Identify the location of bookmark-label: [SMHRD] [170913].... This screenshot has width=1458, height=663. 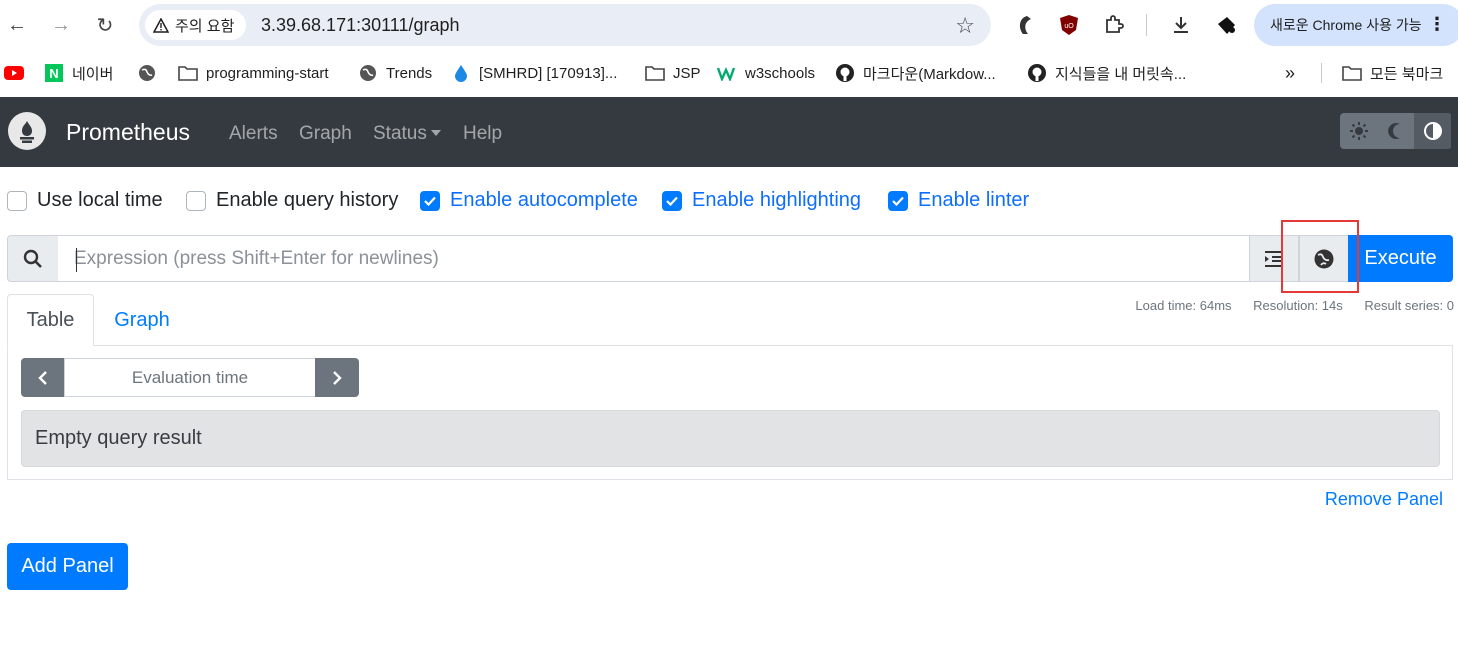
(548, 73).